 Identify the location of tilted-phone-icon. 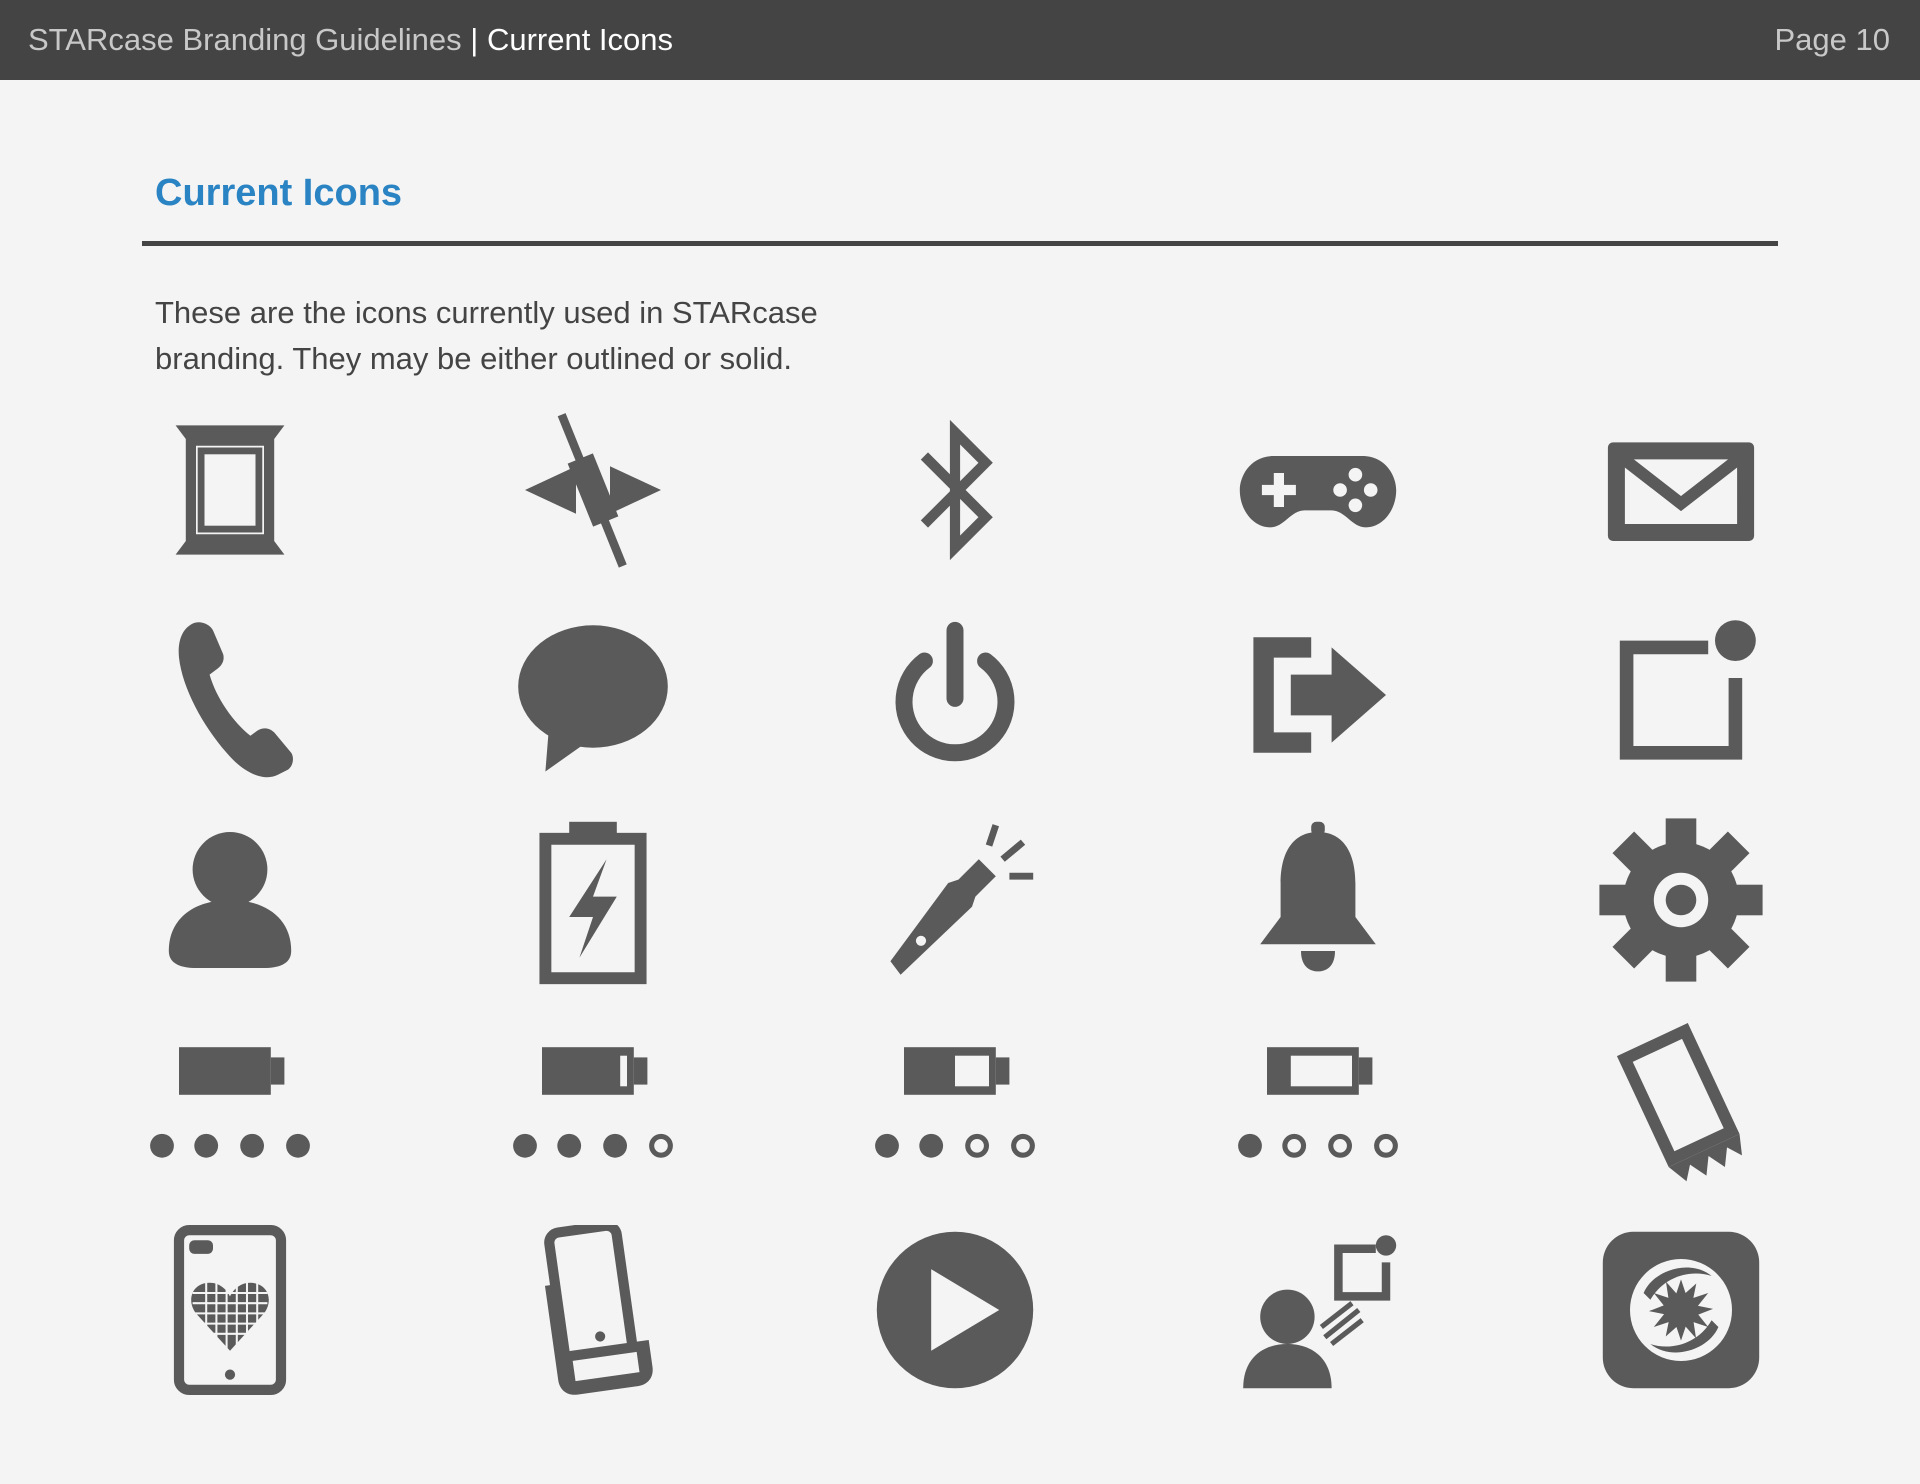
(1681, 1105).